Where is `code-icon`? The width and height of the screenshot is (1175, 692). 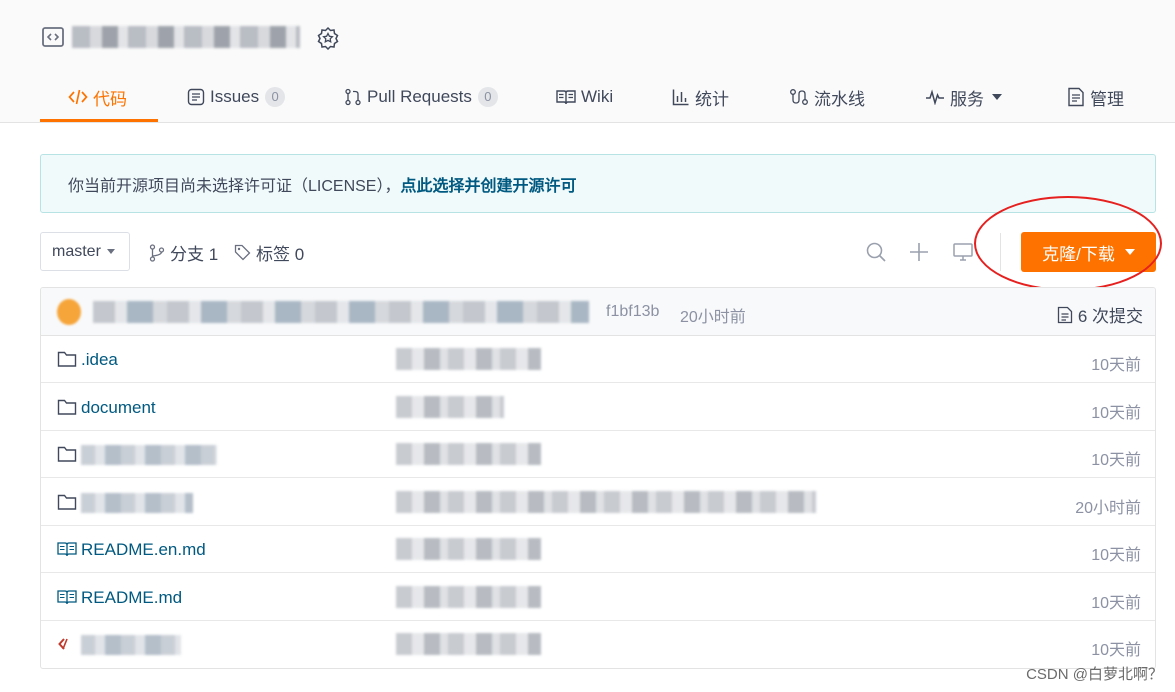 code-icon is located at coordinates (78, 97).